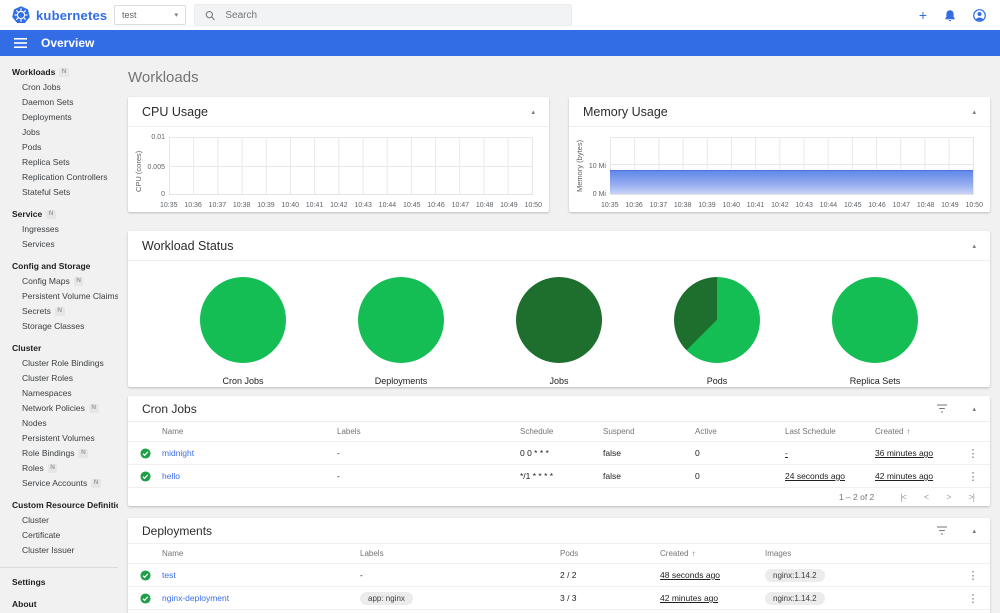 The height and width of the screenshot is (613, 1000). What do you see at coordinates (971, 497) in the screenshot?
I see `pager-last-button: >|` at bounding box center [971, 497].